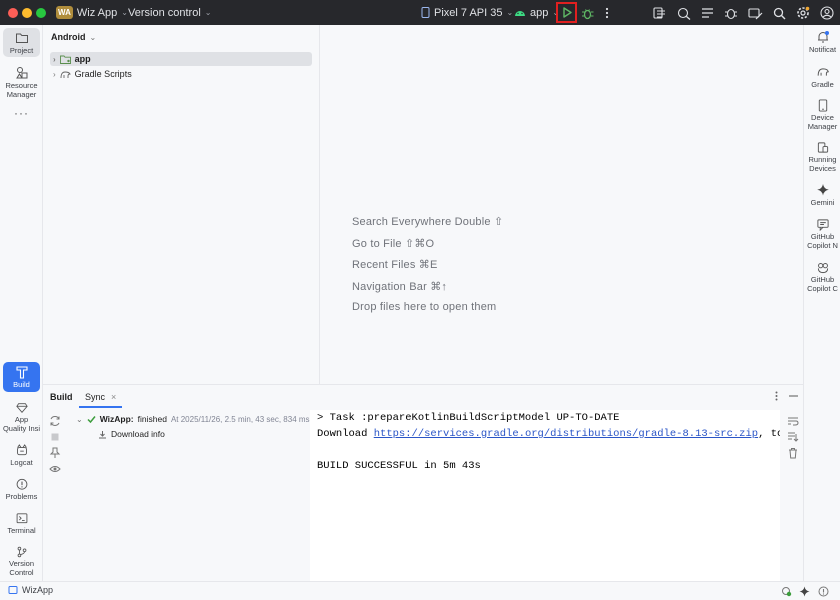  What do you see at coordinates (395, 265) in the screenshot?
I see `hint-recent-files: Recent Files ⌘E` at bounding box center [395, 265].